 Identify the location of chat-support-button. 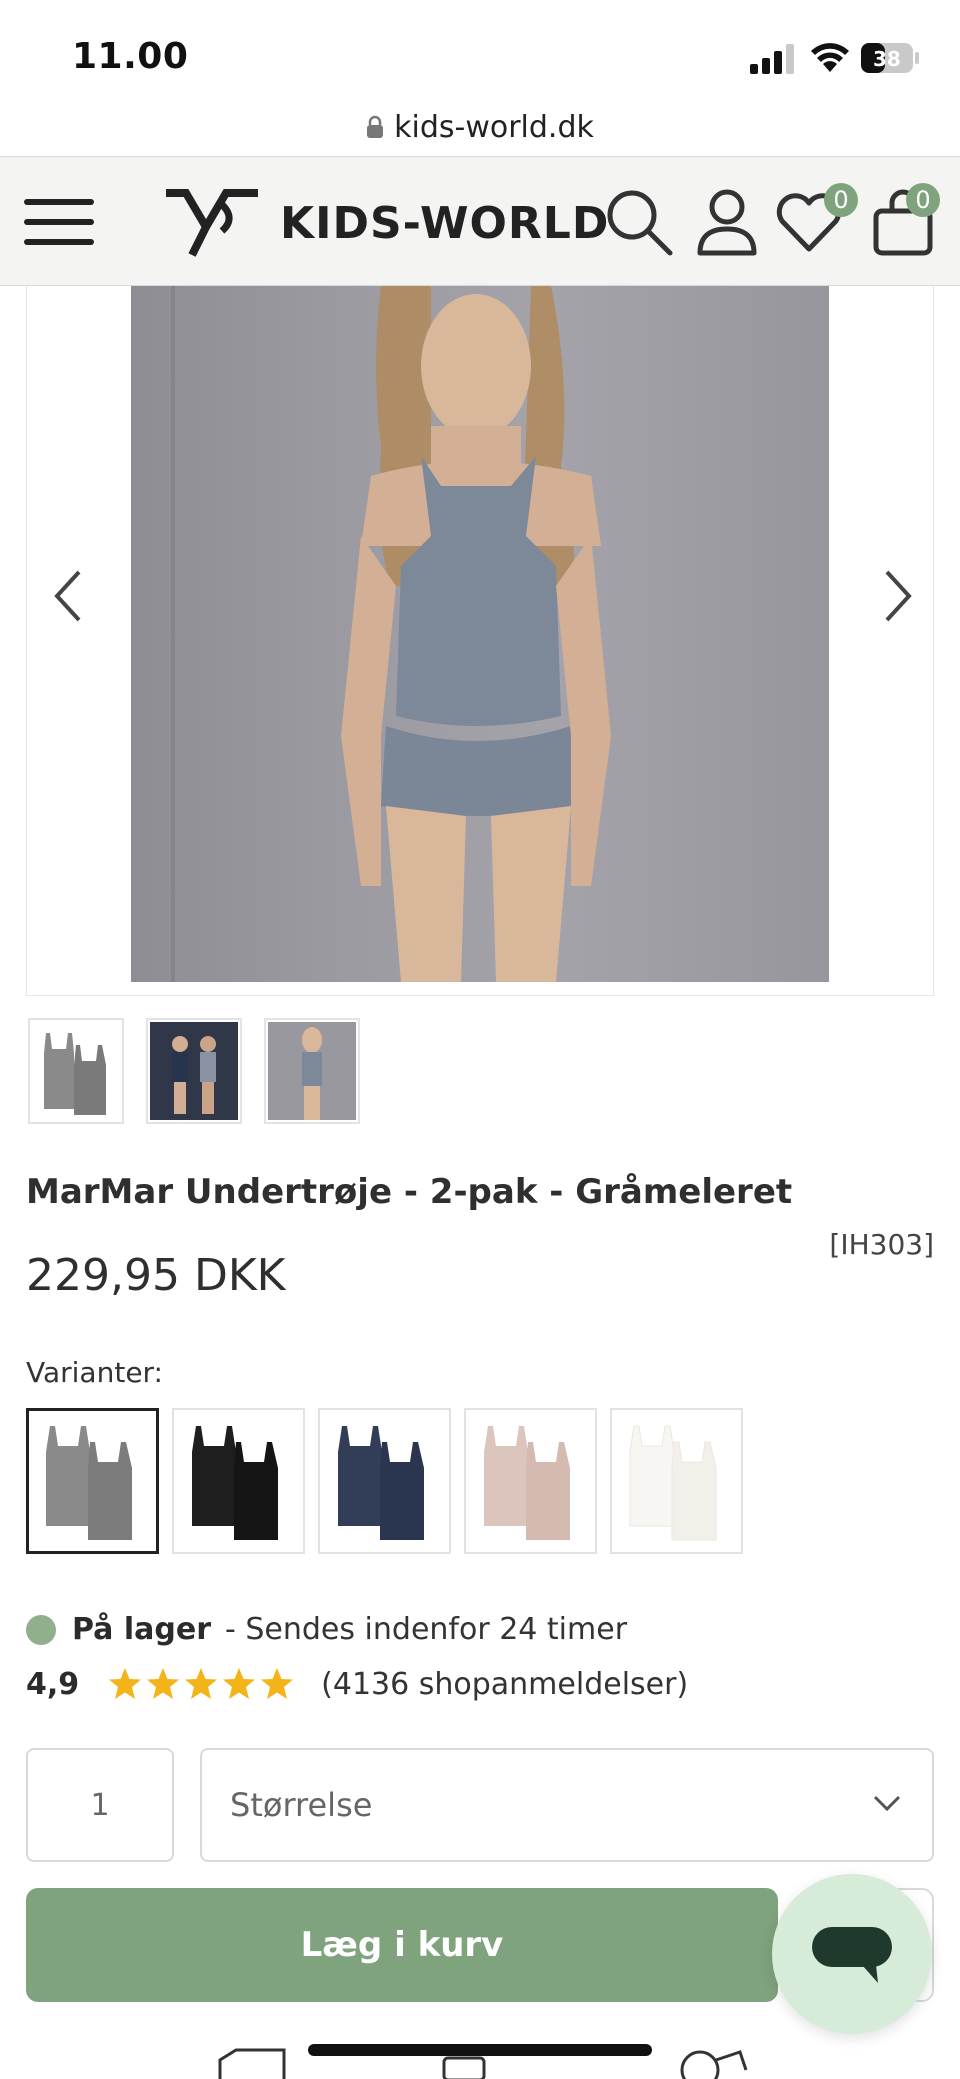
(852, 1954).